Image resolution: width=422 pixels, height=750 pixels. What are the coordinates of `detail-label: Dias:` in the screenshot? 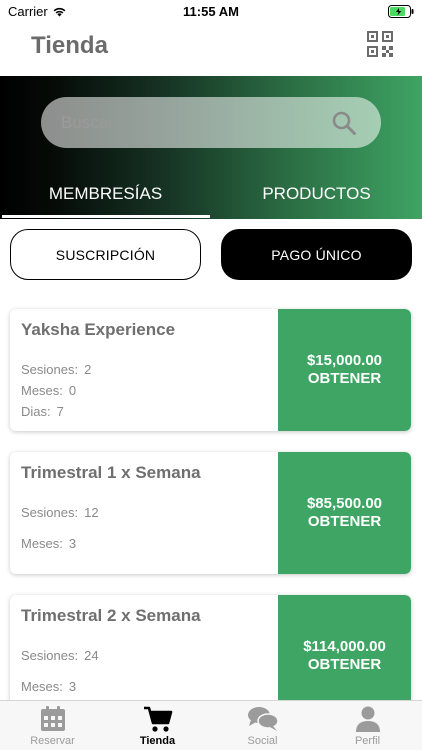 It's located at (36, 411).